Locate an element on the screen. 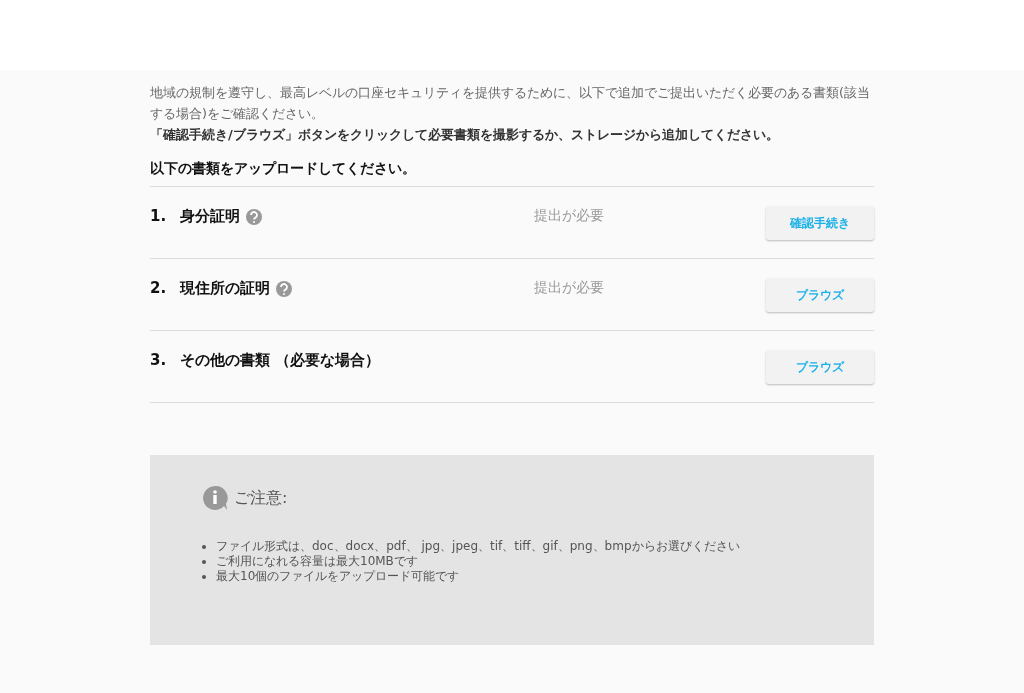 This screenshot has height=693, width=1024. instruction-text: 「確認手続き/ブラウズ」ボタンをクリックして必要書類を撮影するか、ストレージから追加してください。 is located at coordinates (465, 135).